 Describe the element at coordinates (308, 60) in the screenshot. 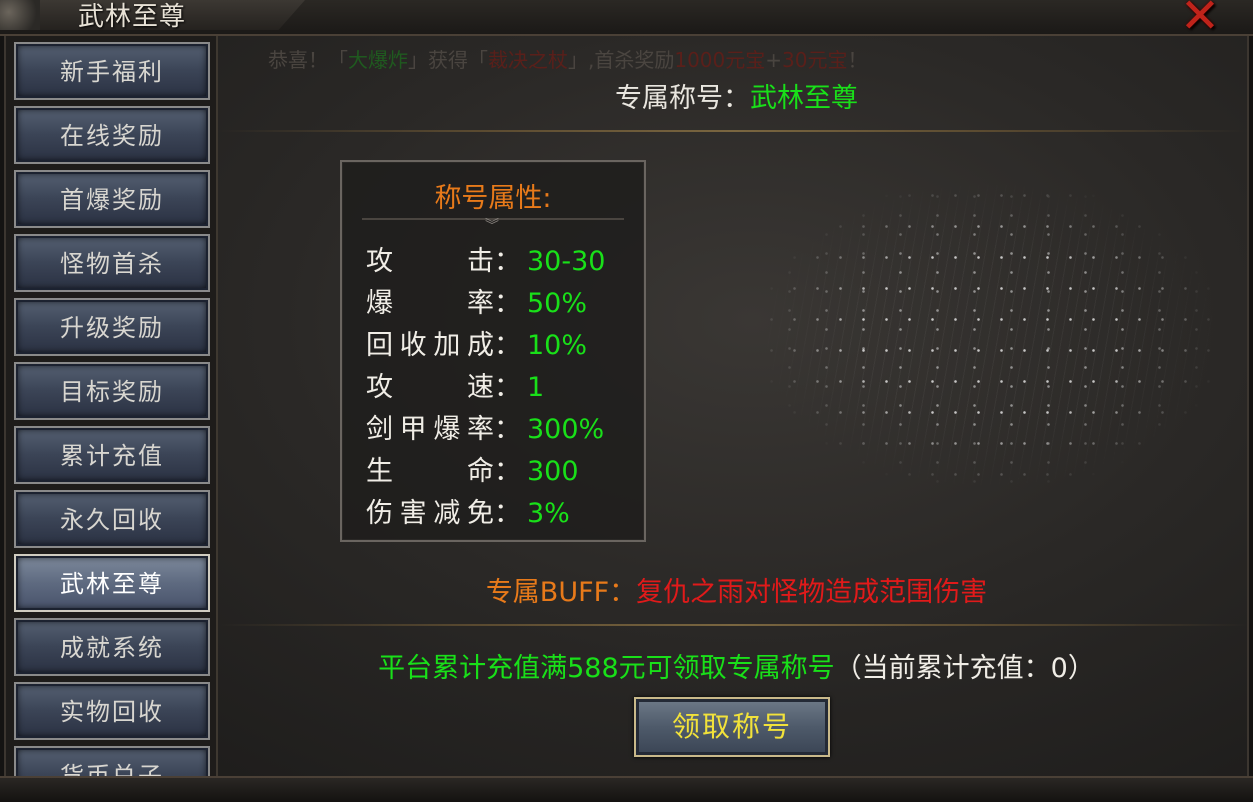

I see `ticker-prefix: 恭喜！「` at that location.